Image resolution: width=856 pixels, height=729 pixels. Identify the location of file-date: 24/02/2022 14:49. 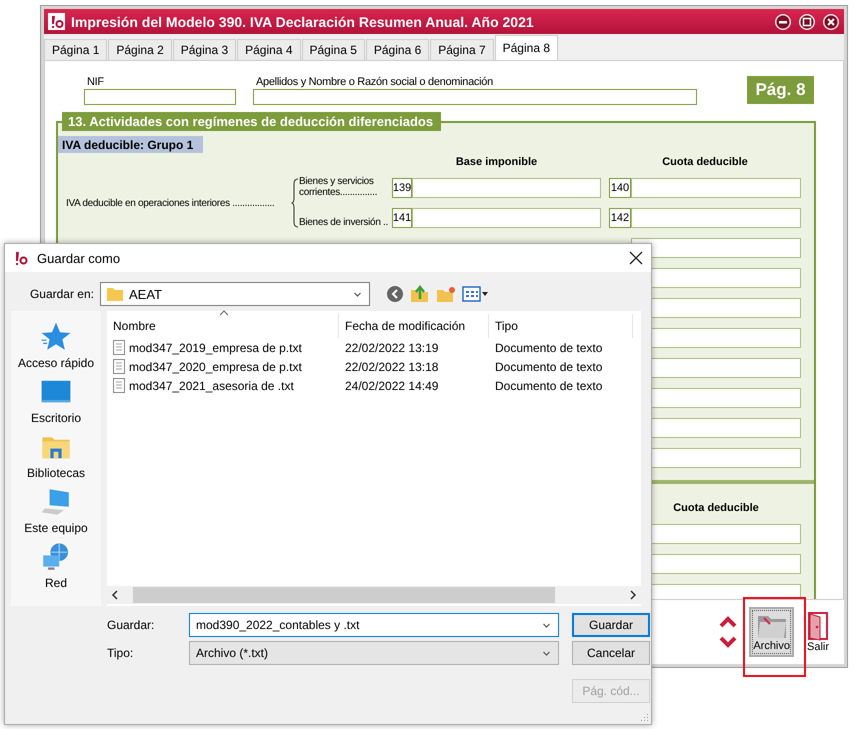
(392, 386).